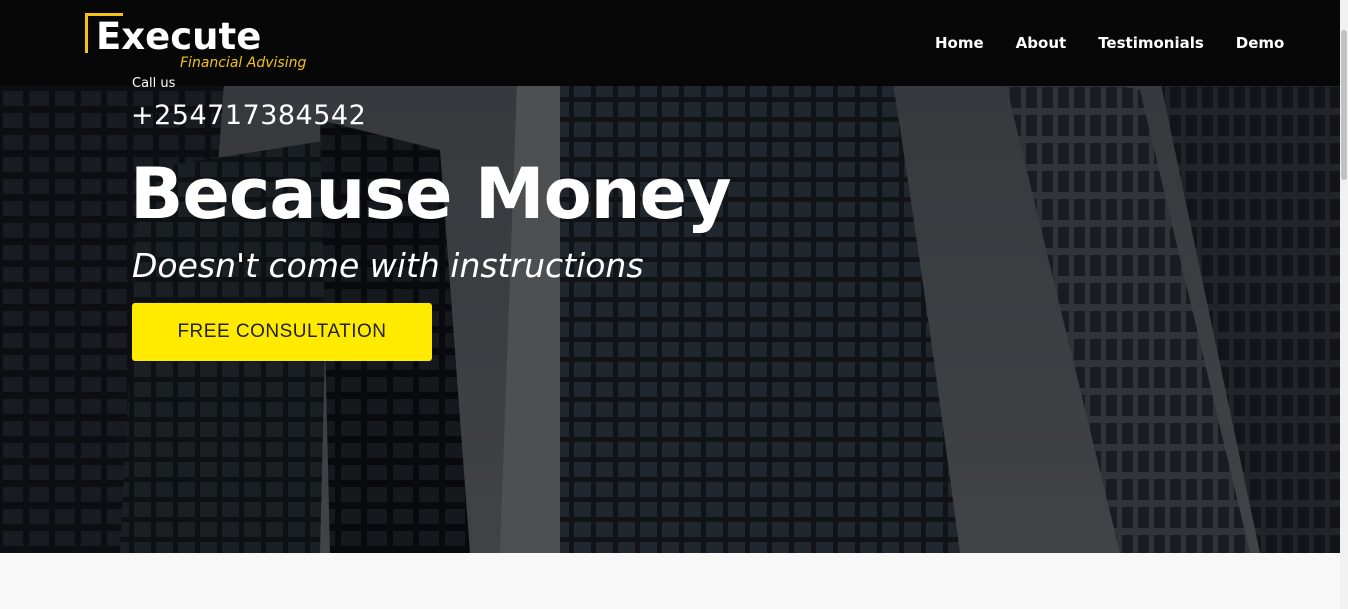 The height and width of the screenshot is (609, 1348). I want to click on nav-link-testimonials: Testimonials, so click(1151, 43).